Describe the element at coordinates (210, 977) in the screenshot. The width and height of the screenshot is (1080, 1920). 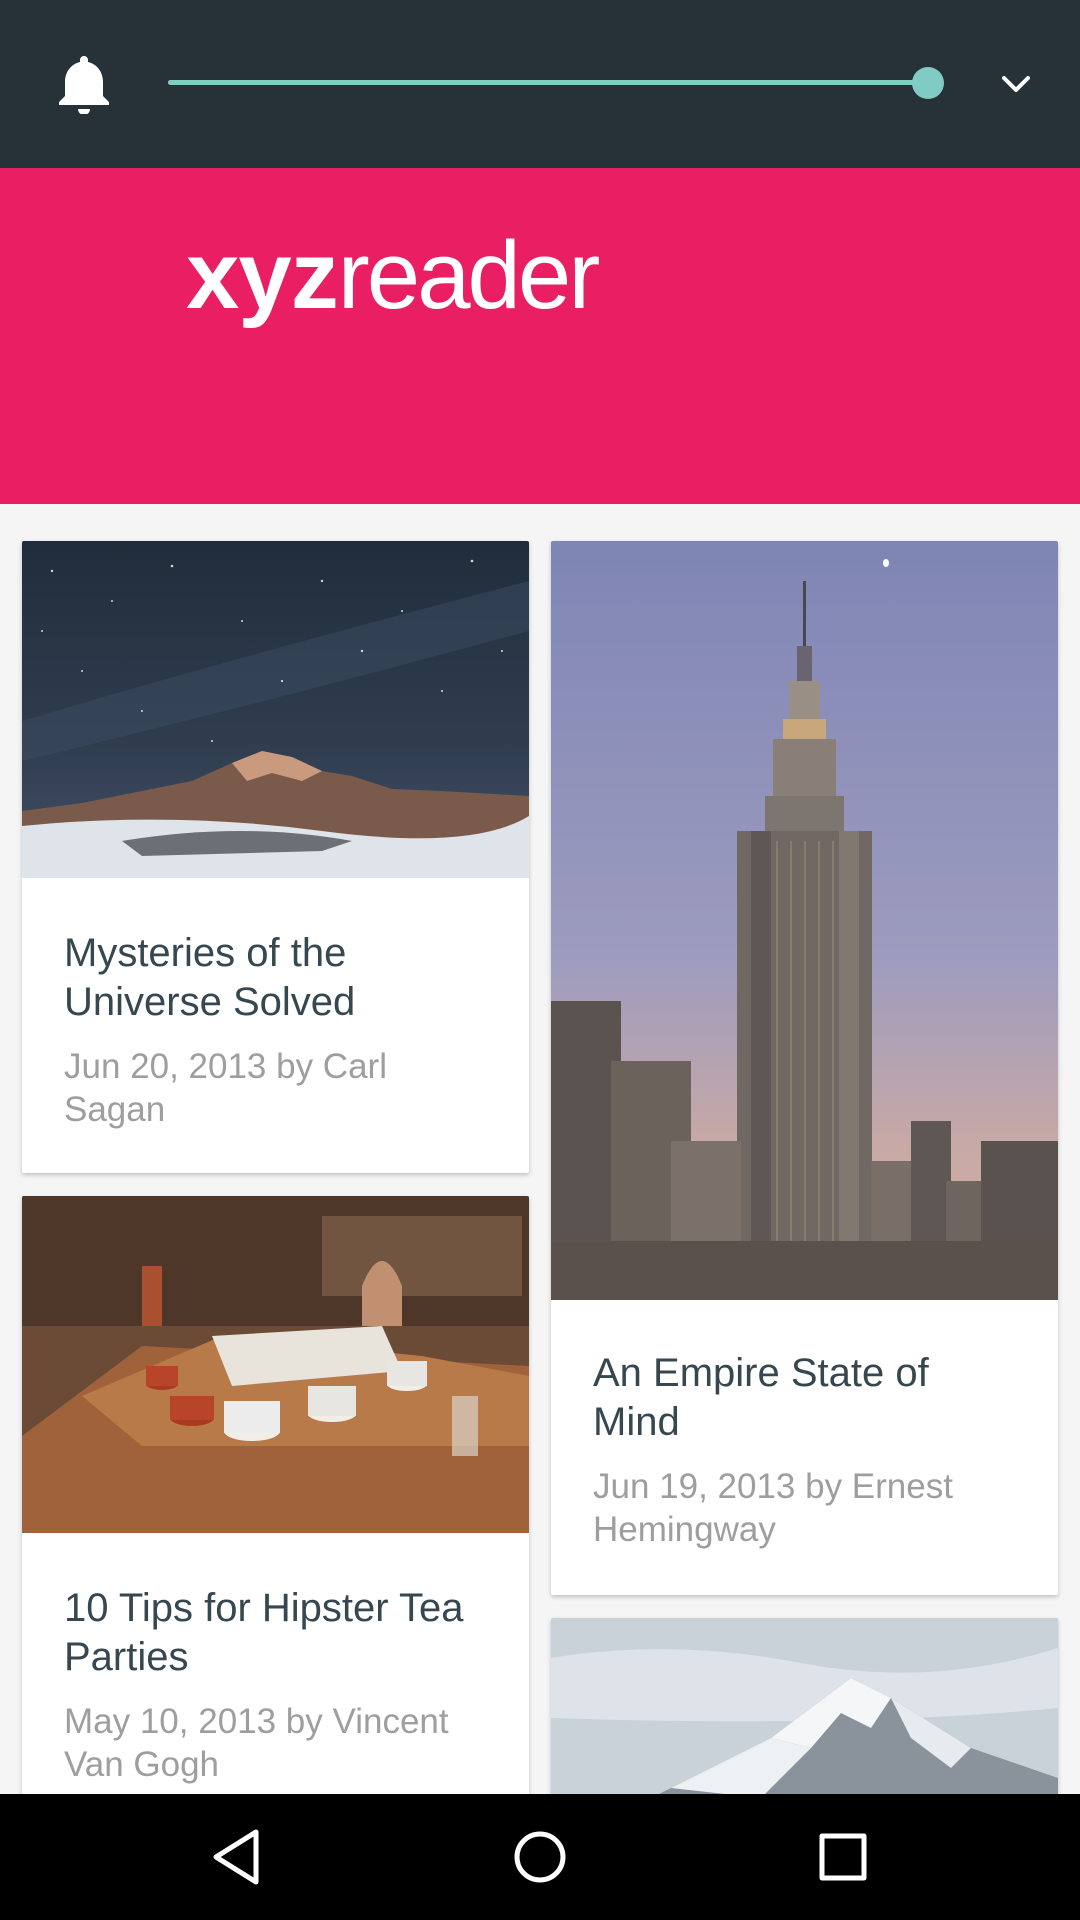
I see `article-title: Mysteries of the Universe Solved` at that location.